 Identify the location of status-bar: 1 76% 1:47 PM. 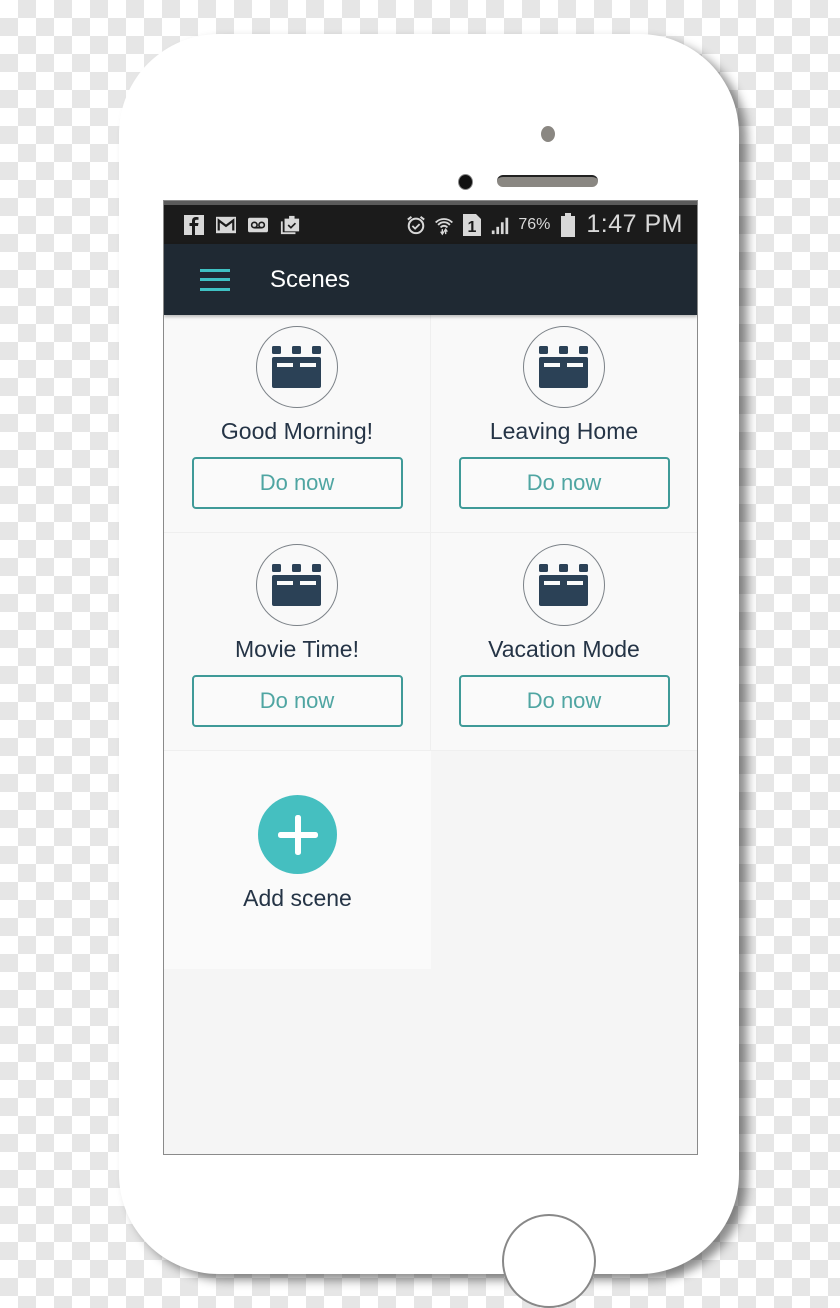
(430, 222).